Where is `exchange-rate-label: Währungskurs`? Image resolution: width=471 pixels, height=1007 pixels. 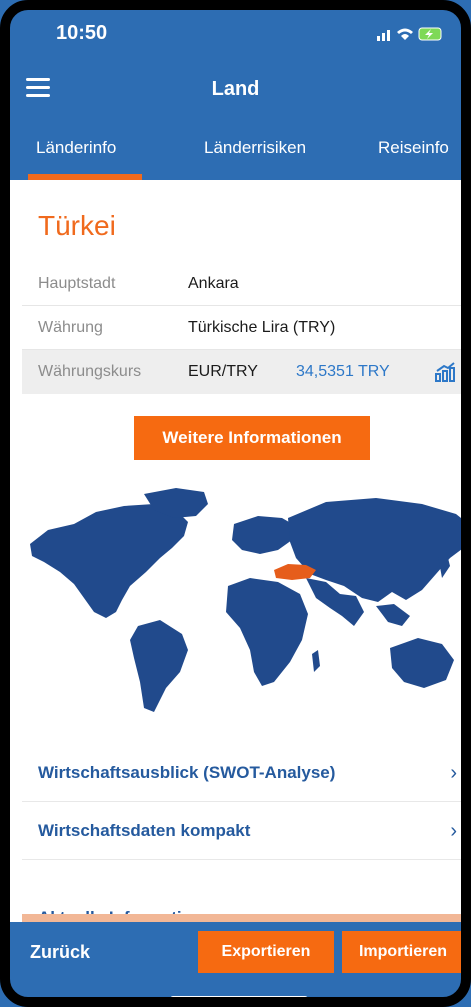
exchange-rate-label: Währungskurs is located at coordinates (90, 371).